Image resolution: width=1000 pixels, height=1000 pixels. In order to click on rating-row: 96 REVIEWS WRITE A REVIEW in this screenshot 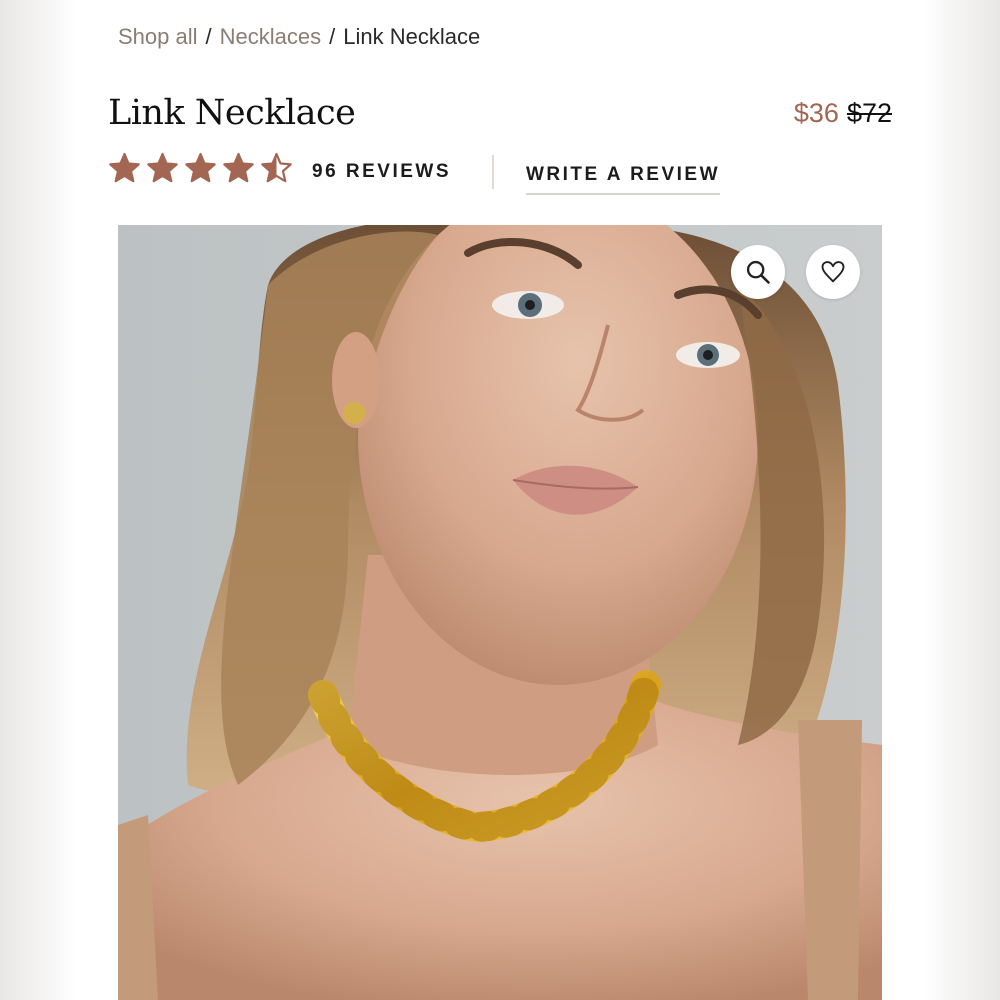, I will do `click(503, 172)`.